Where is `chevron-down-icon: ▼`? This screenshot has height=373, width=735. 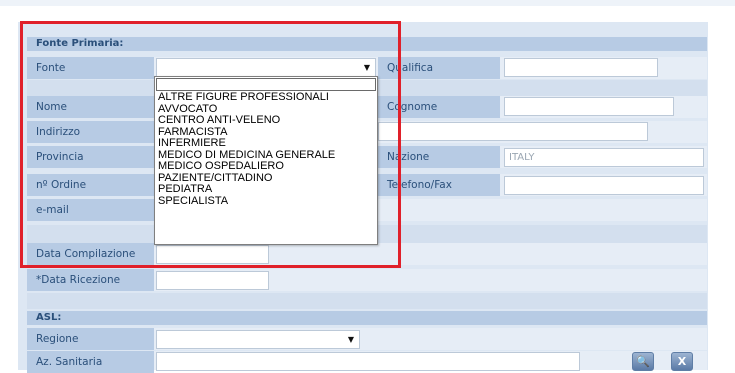 chevron-down-icon: ▼ is located at coordinates (350, 339).